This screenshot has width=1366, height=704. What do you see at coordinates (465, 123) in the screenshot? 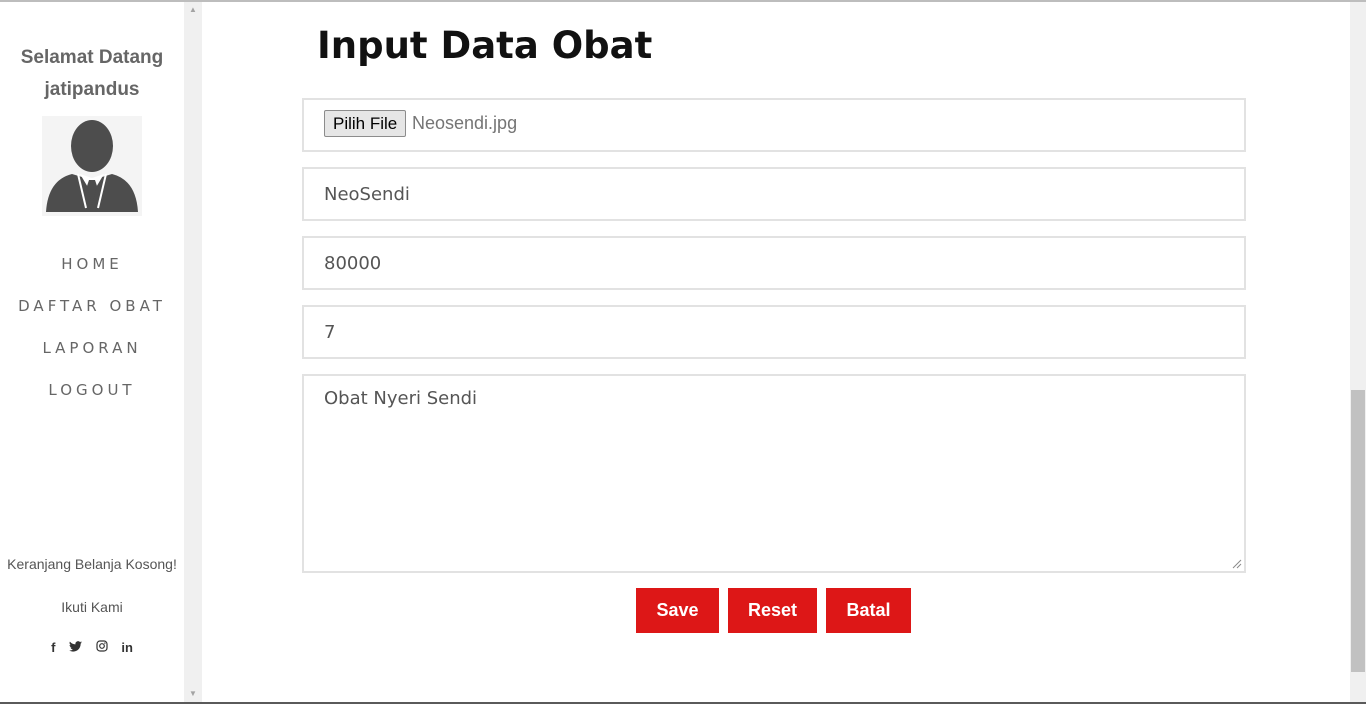
I see `selected-file-name: Neosendi.jpg` at bounding box center [465, 123].